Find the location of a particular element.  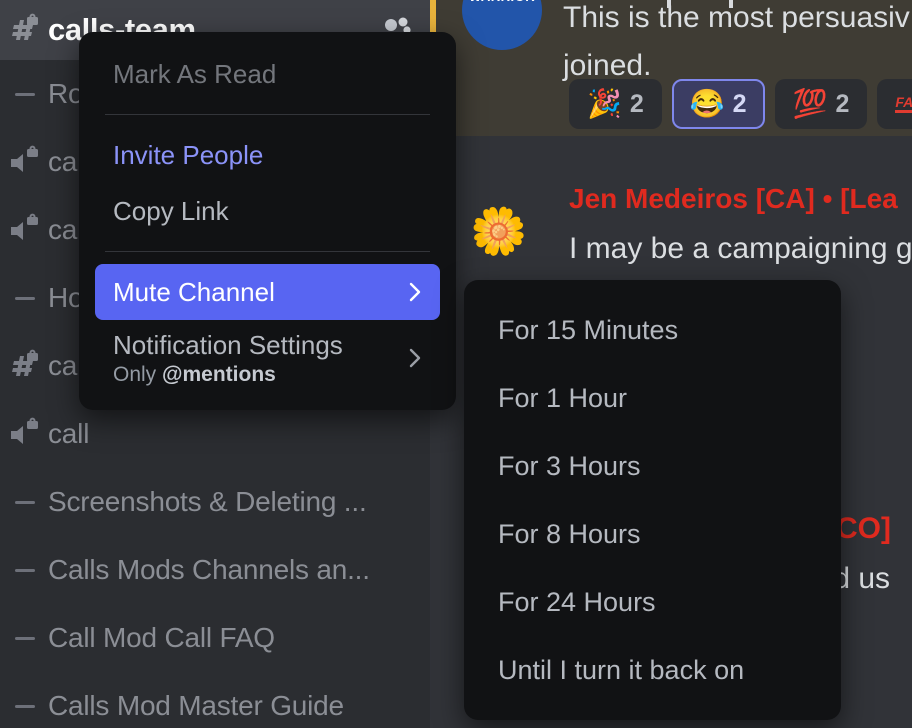

sidebar-item-calls-mod-master-guide: Calls Mod Master Guide is located at coordinates (215, 700).